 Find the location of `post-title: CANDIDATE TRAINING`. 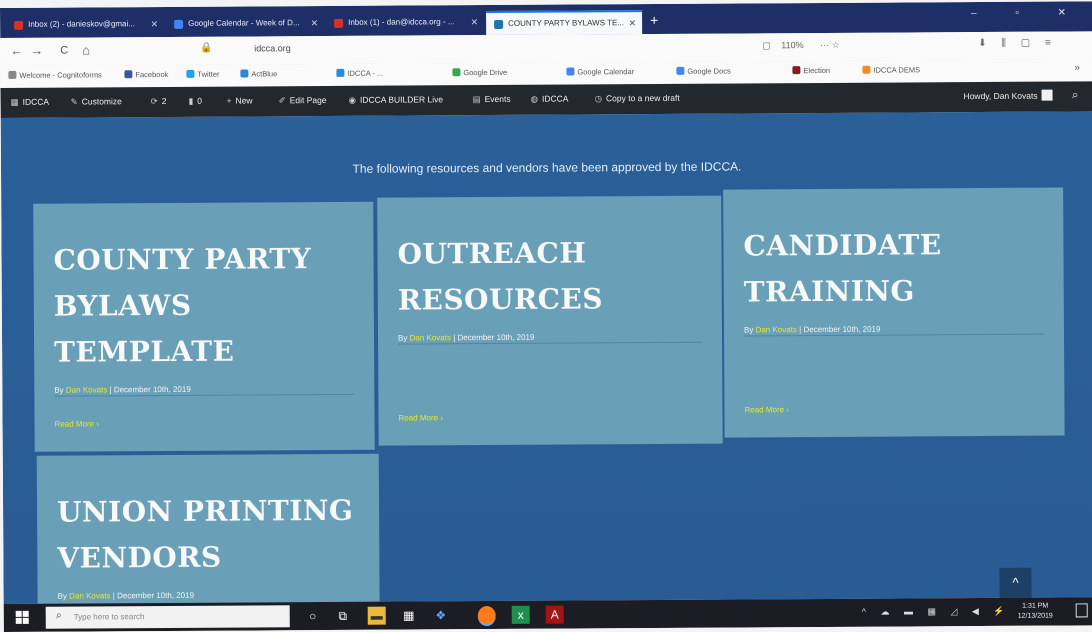

post-title: CANDIDATE TRAINING is located at coordinates (893, 269).